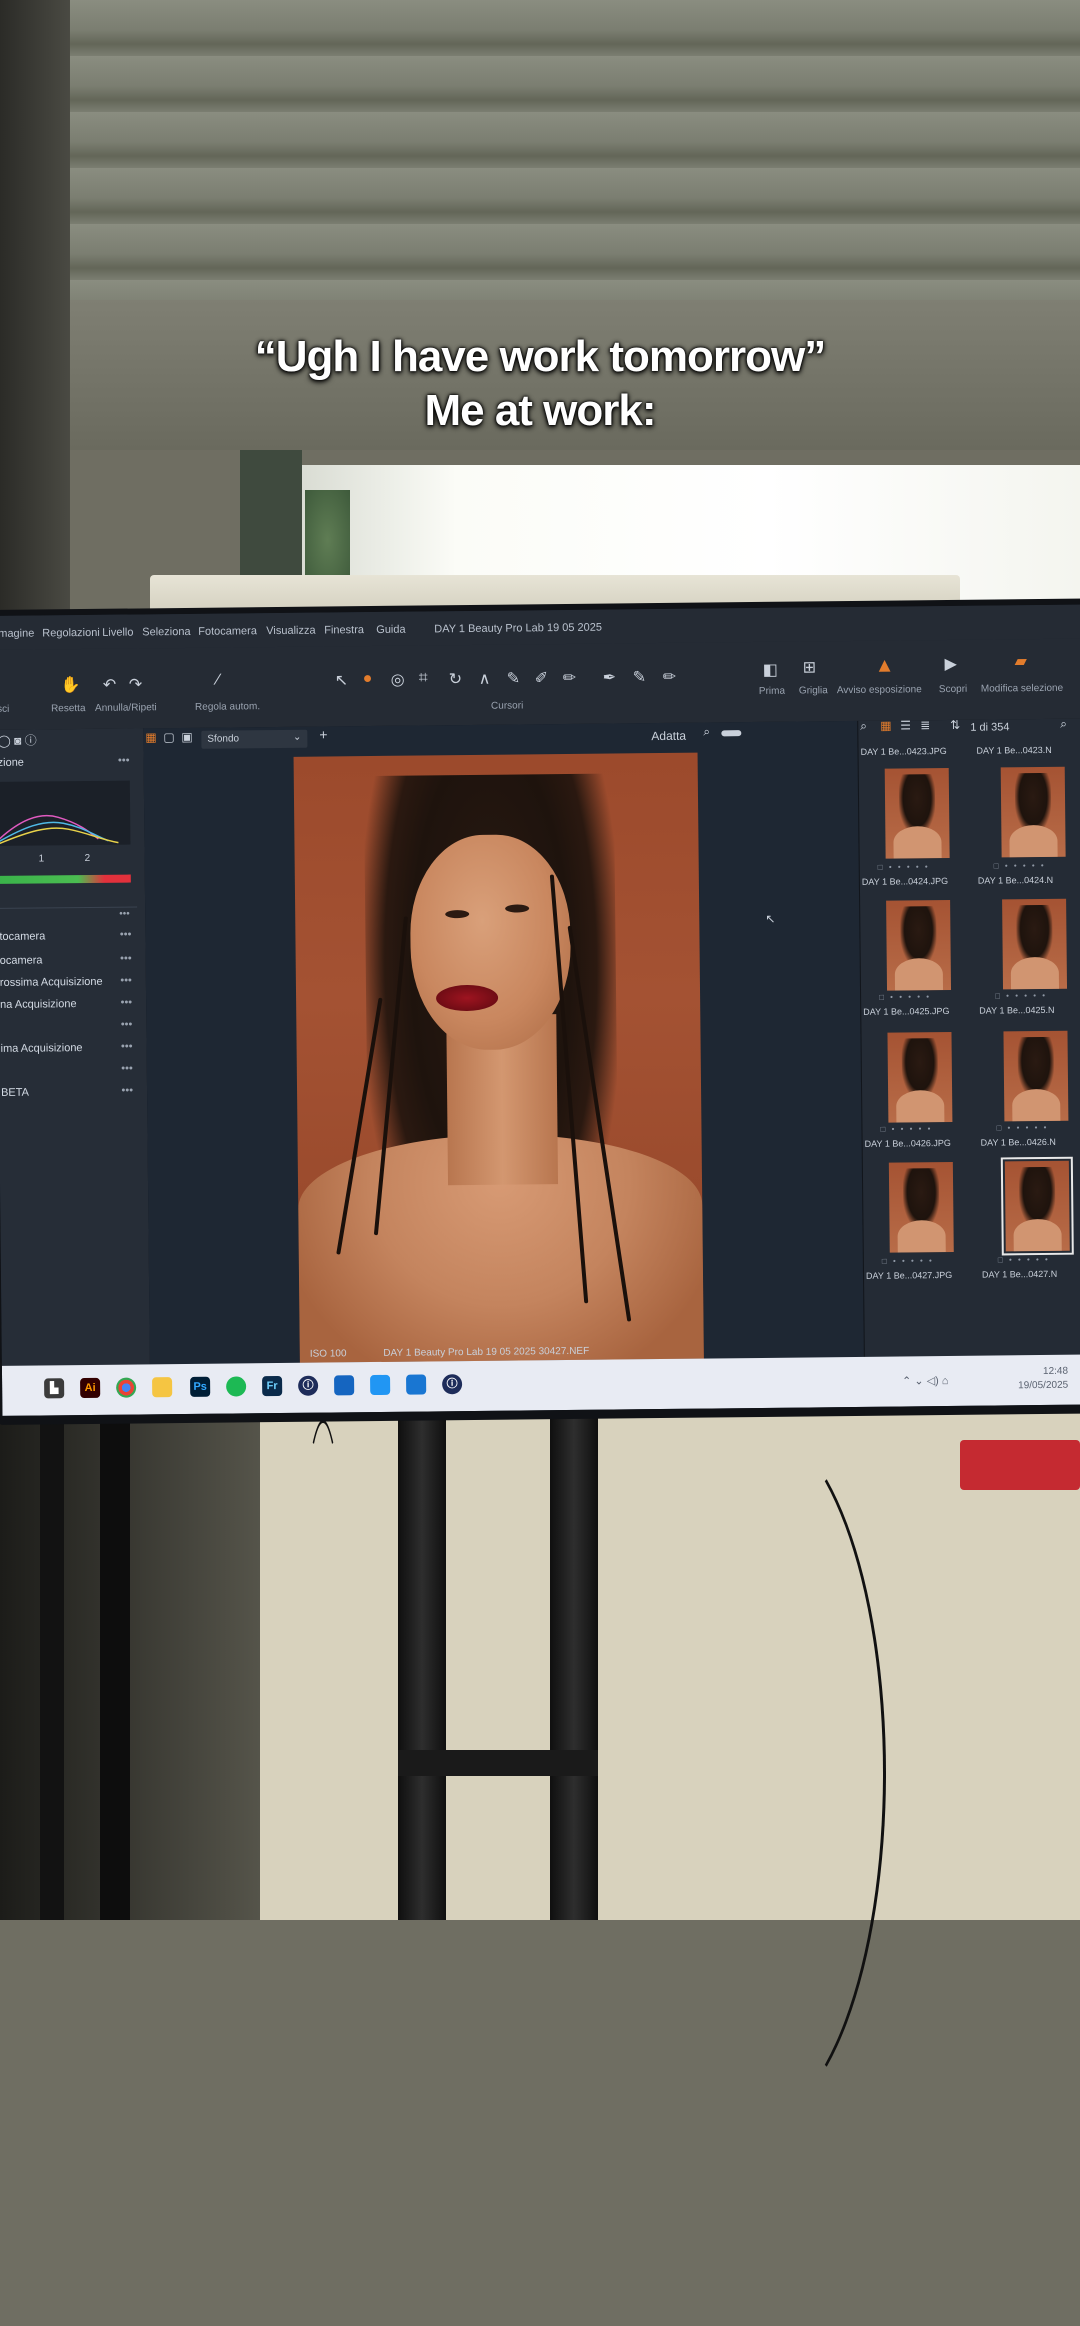  What do you see at coordinates (272, 1386) in the screenshot?
I see `fresco-icon: Fr` at bounding box center [272, 1386].